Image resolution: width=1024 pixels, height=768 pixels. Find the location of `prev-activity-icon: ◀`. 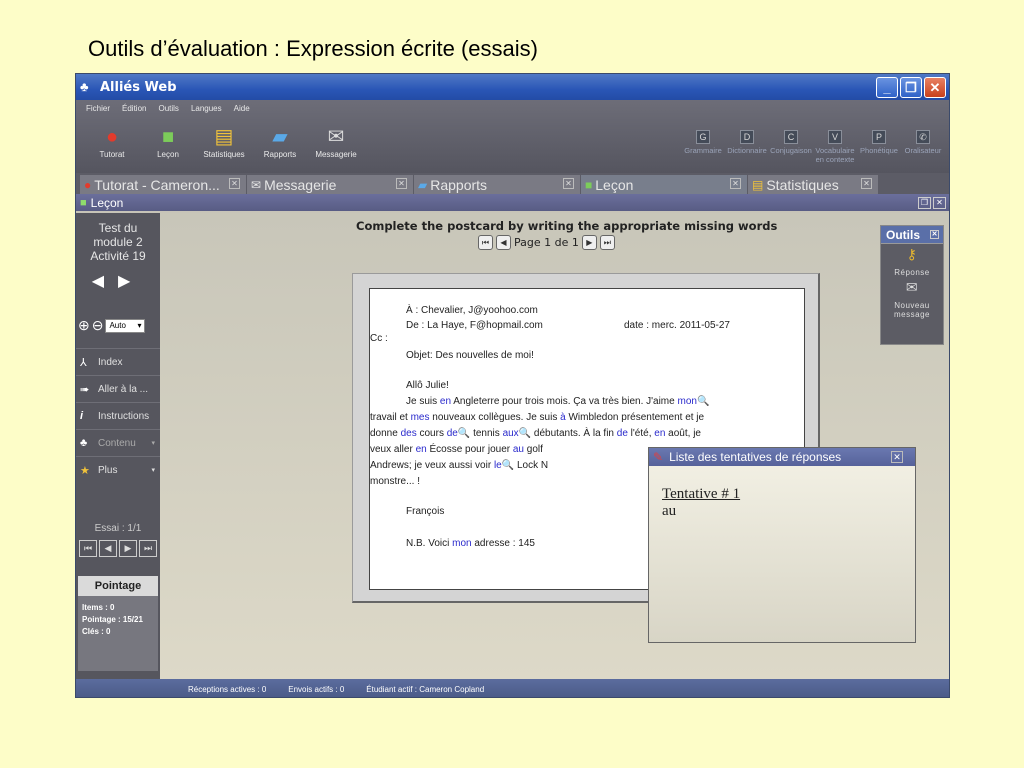

prev-activity-icon: ◀ is located at coordinates (105, 281).